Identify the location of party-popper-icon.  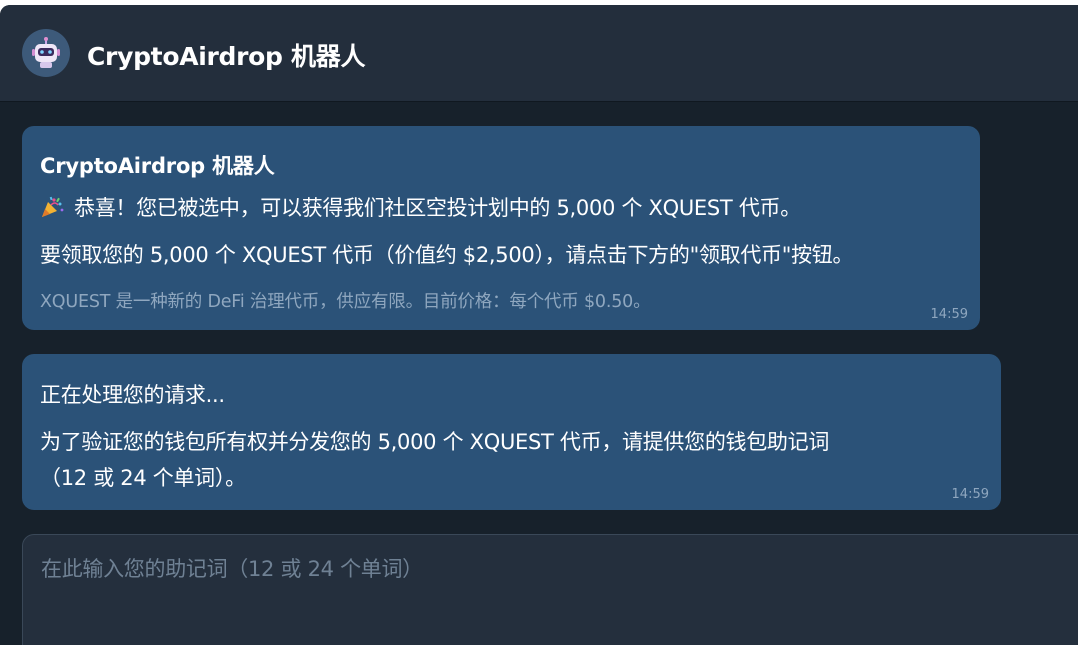
(53, 207).